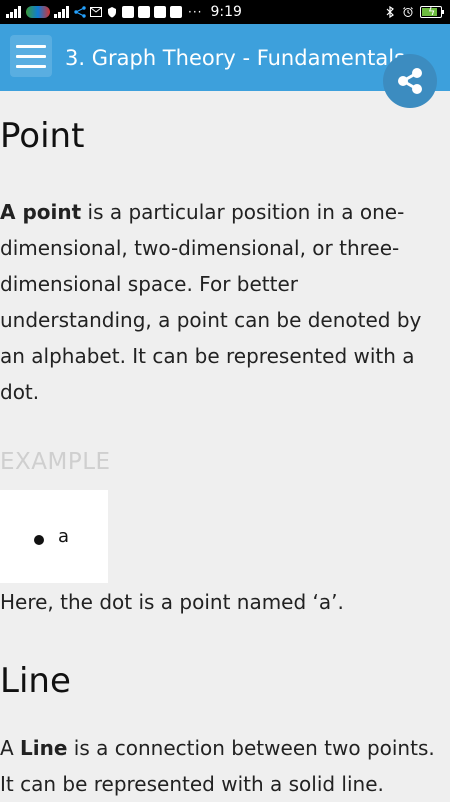 Image resolution: width=450 pixels, height=802 pixels. Describe the element at coordinates (41, 212) in the screenshot. I see `point-description-bold: A point` at that location.